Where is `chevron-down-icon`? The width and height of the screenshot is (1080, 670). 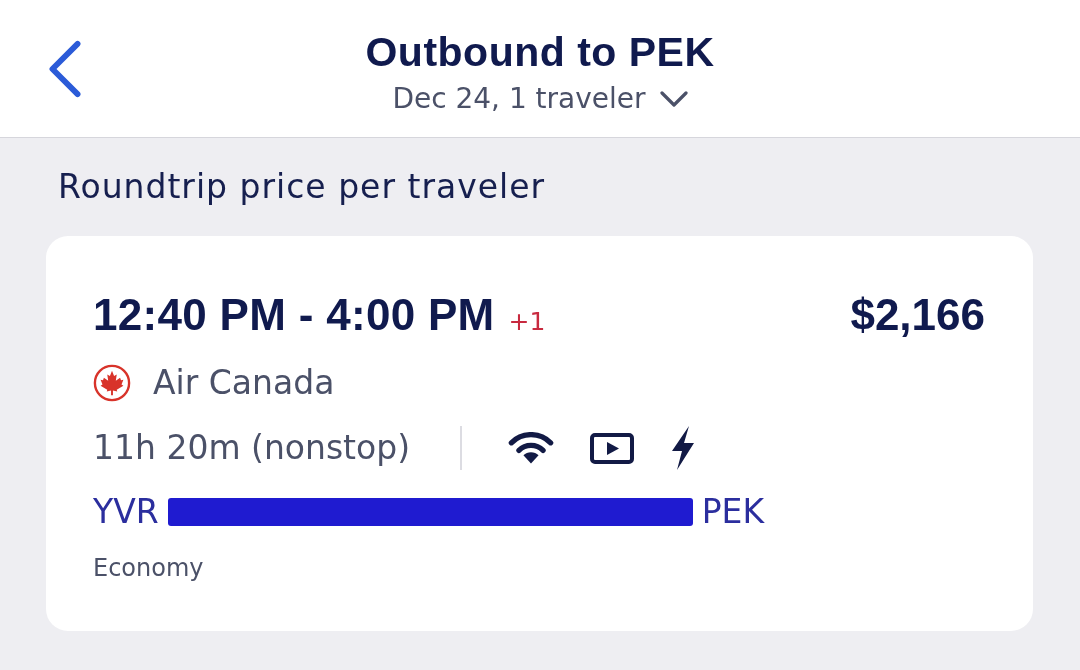
chevron-down-icon is located at coordinates (673, 98).